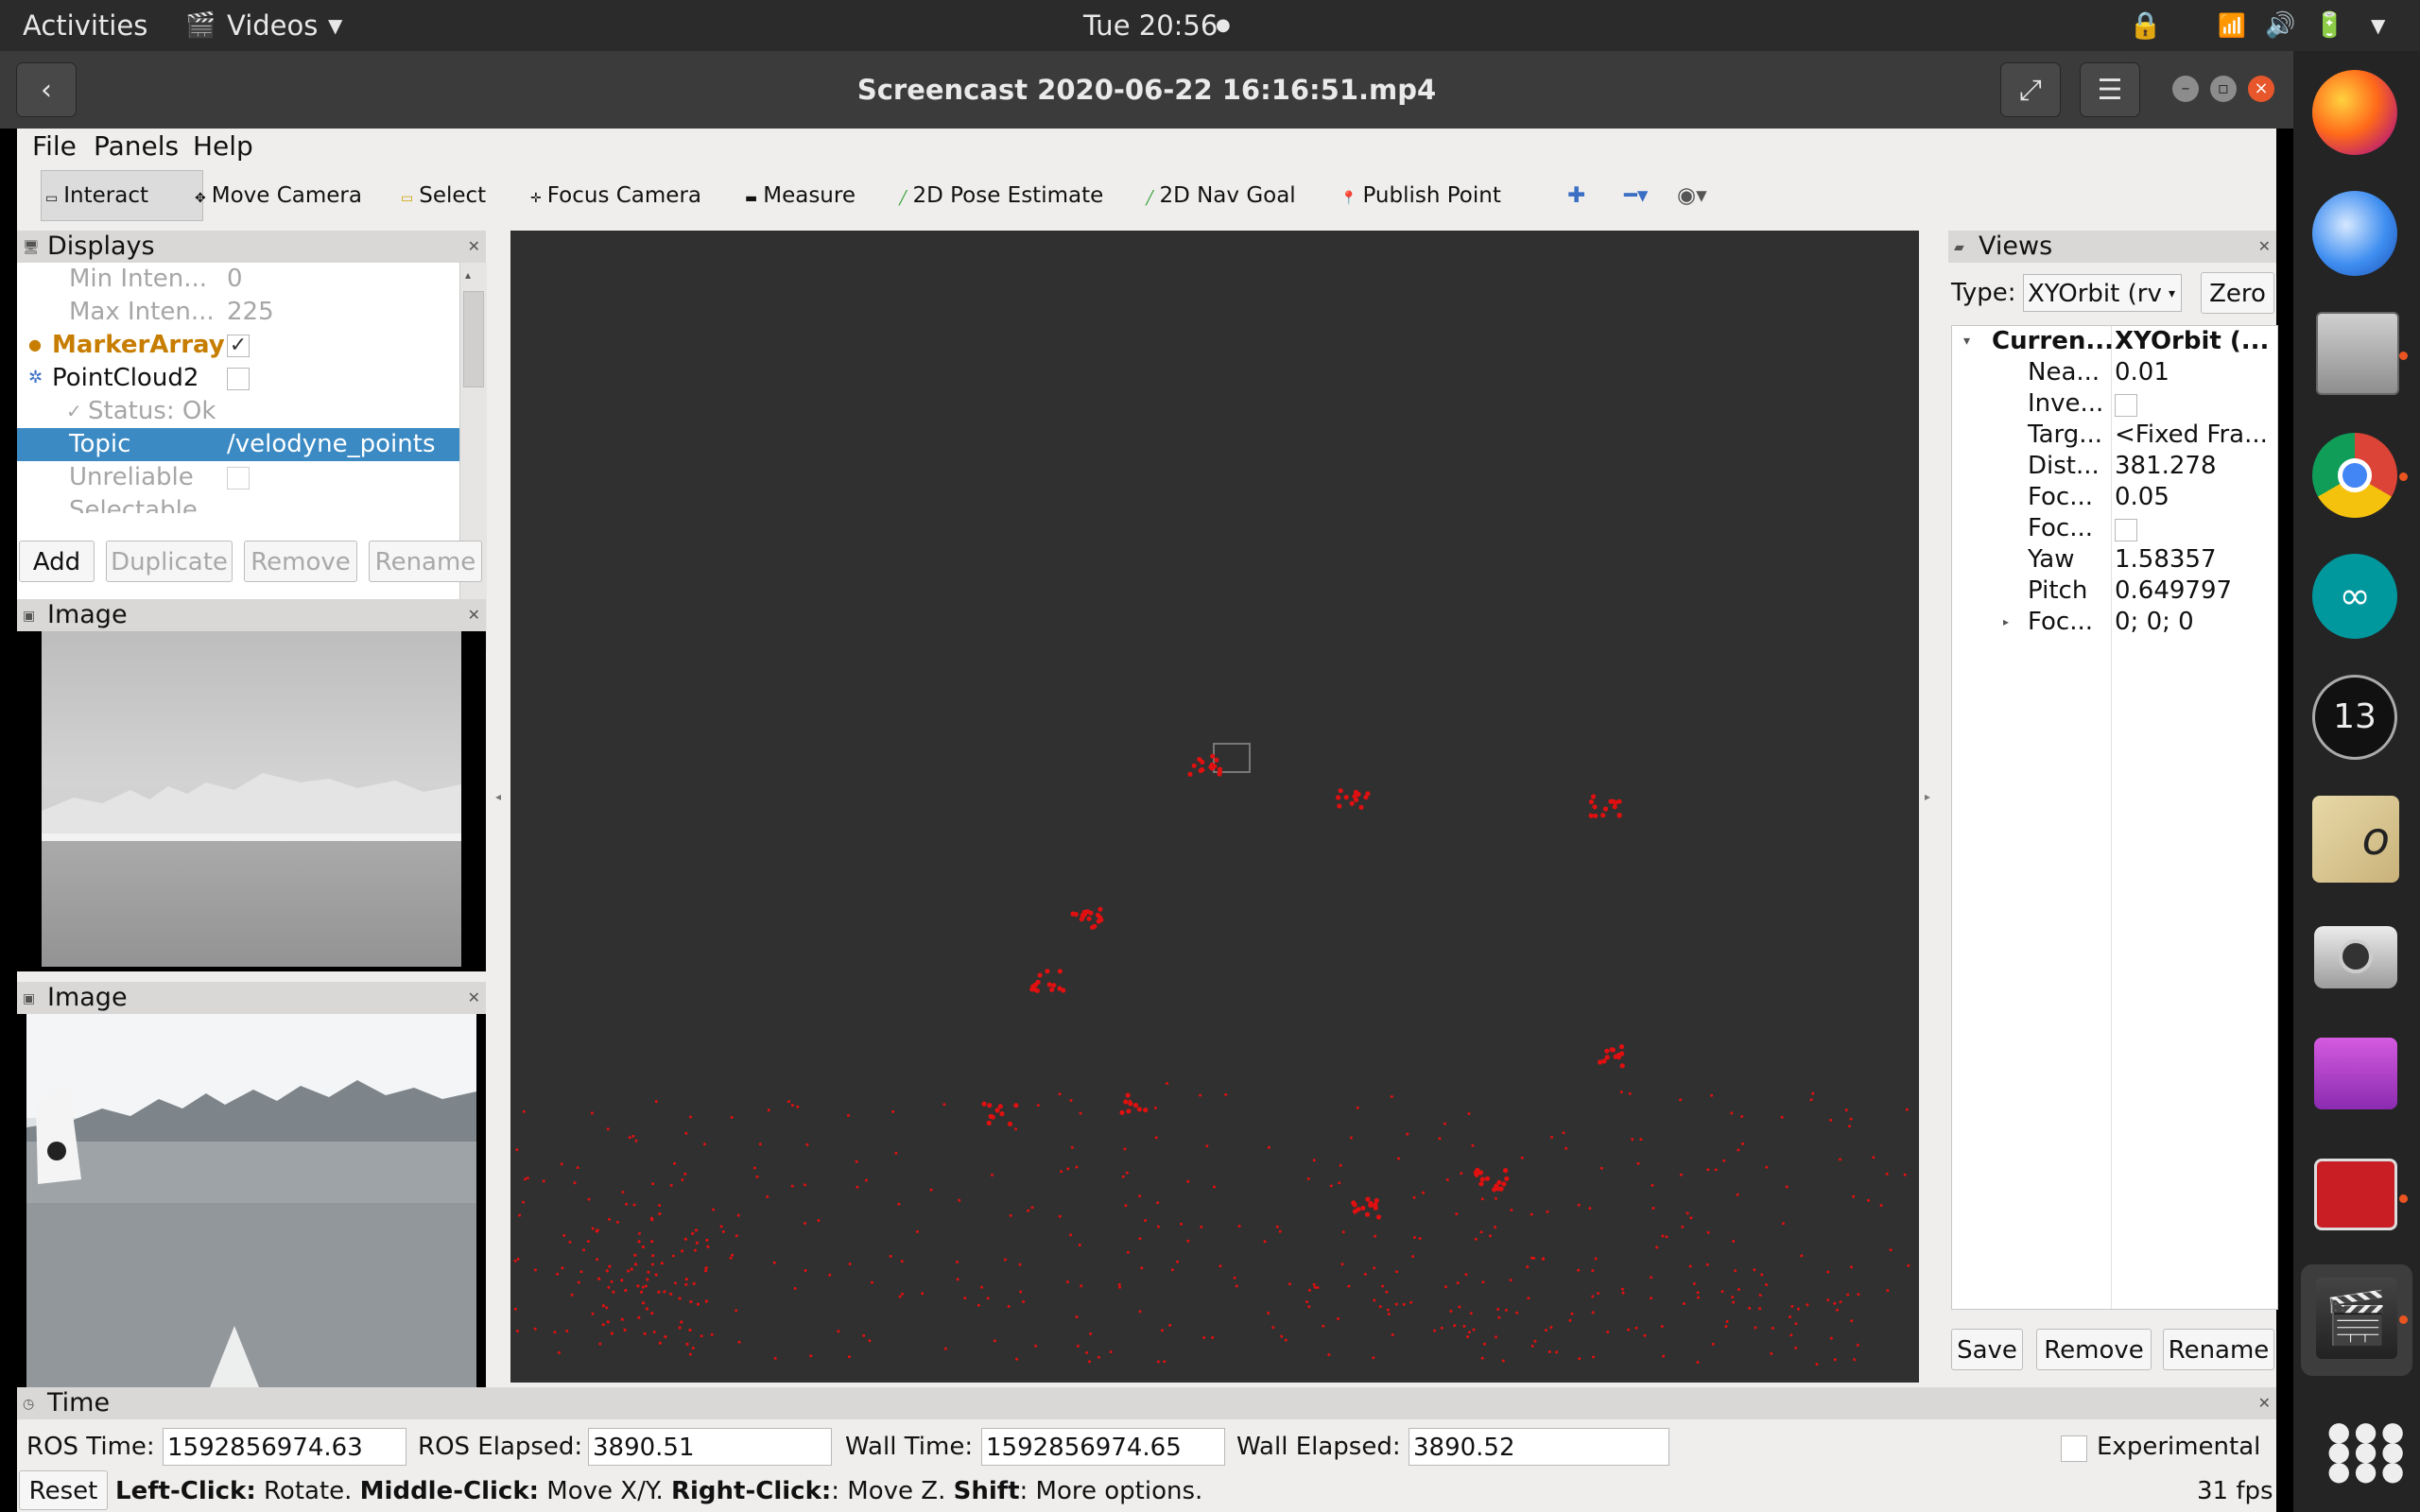 The width and height of the screenshot is (2420, 1512). Describe the element at coordinates (99, 444) in the screenshot. I see `tree-row-topic: Topic` at that location.